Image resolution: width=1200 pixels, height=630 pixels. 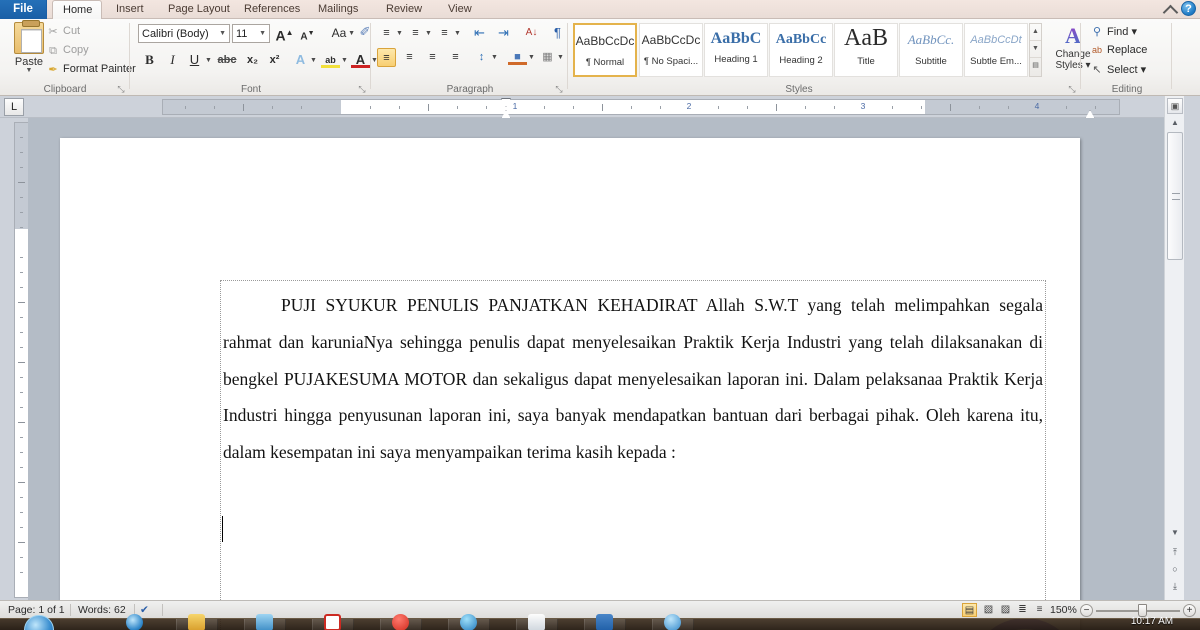 What do you see at coordinates (134, 622) in the screenshot?
I see `internet-explorer-icon` at bounding box center [134, 622].